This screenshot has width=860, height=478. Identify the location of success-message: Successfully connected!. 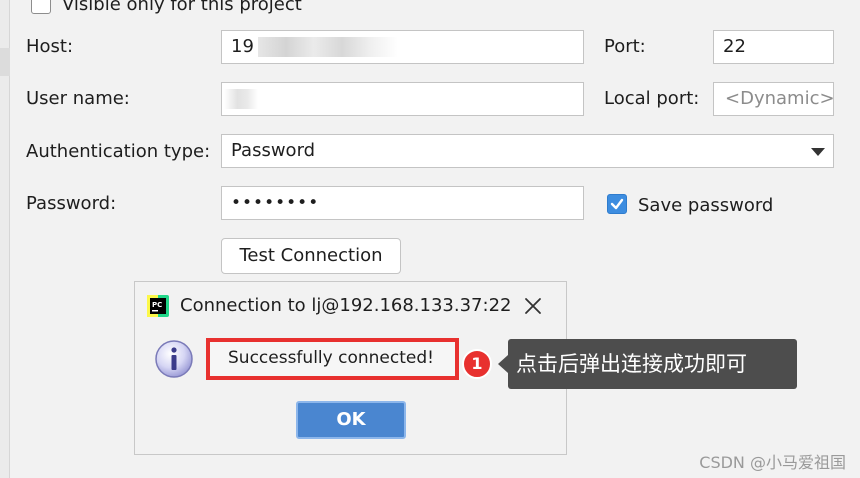
(331, 358).